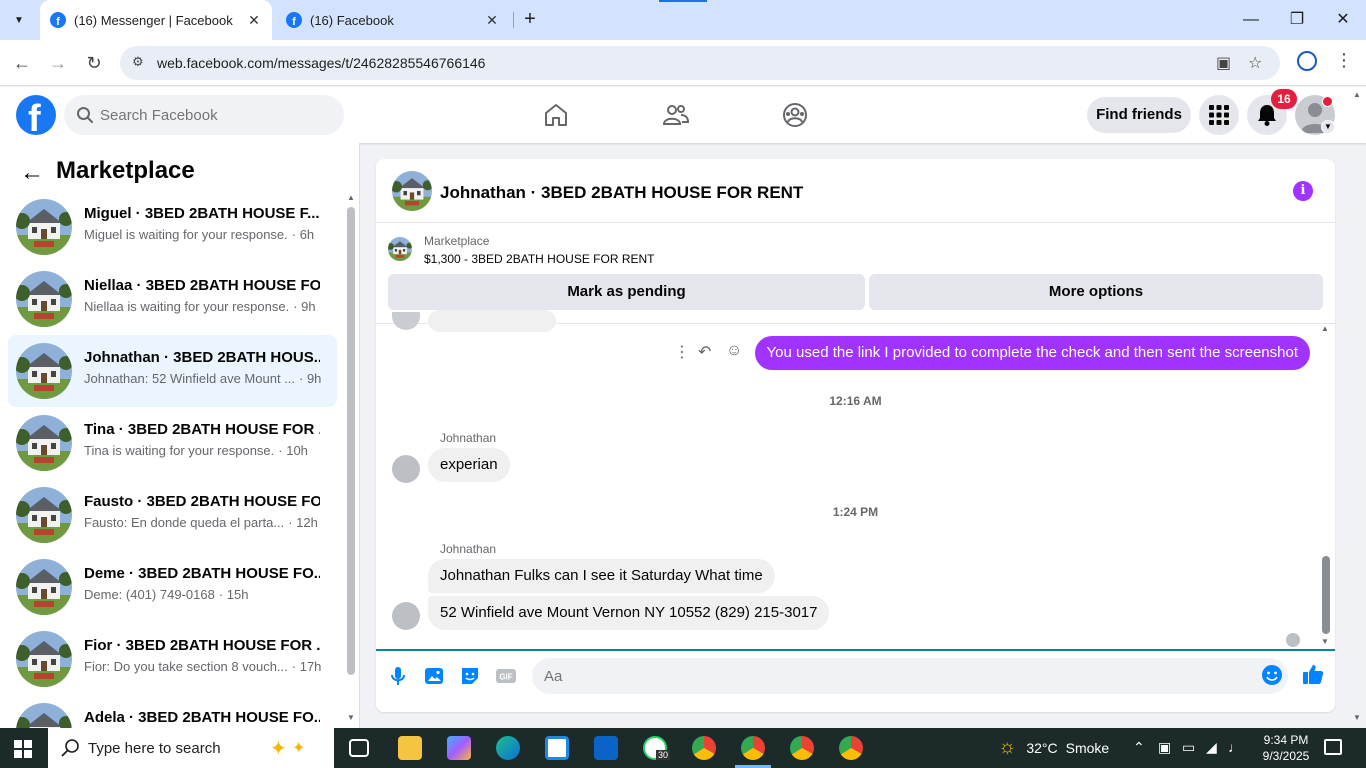 Image resolution: width=1366 pixels, height=768 pixels. What do you see at coordinates (138, 62) in the screenshot?
I see `site-settings-icon: ⚙` at bounding box center [138, 62].